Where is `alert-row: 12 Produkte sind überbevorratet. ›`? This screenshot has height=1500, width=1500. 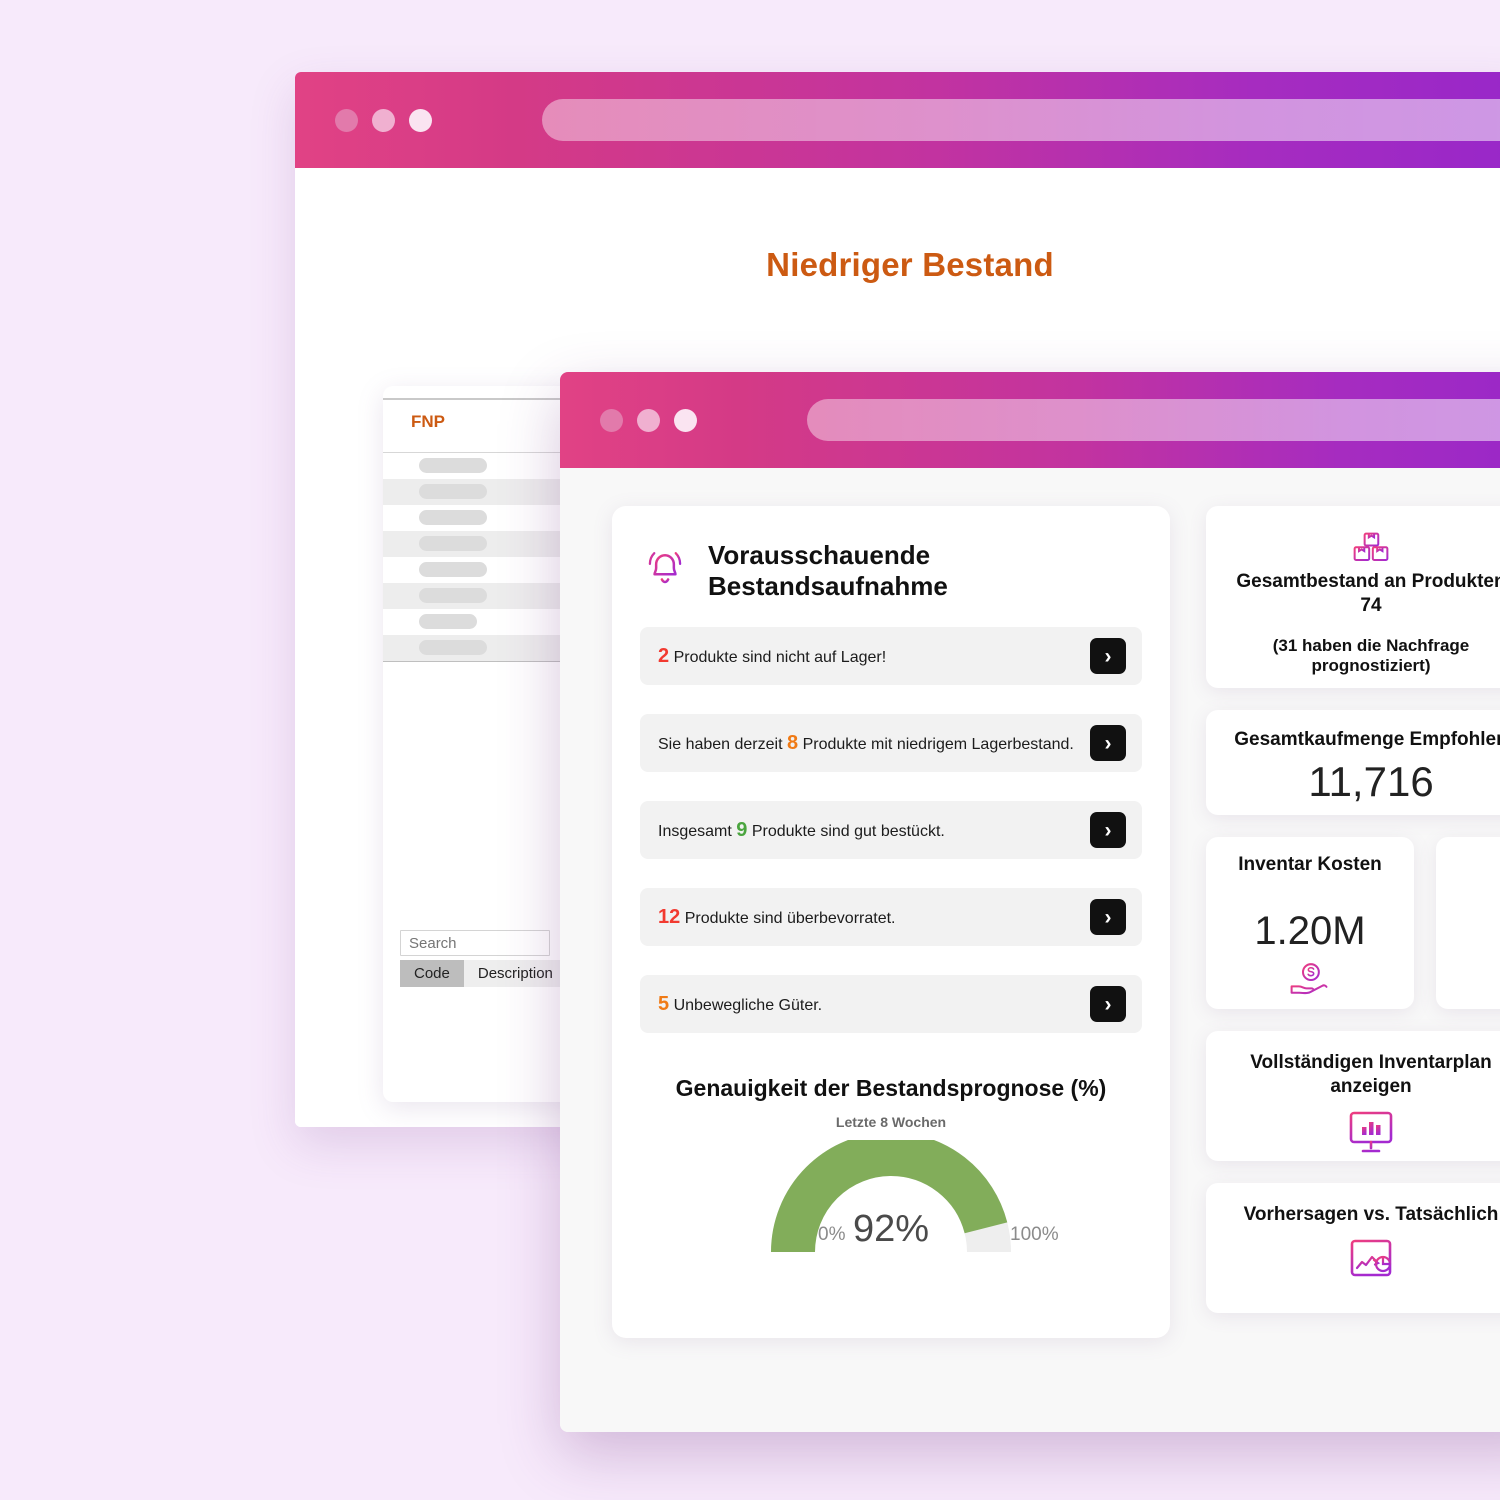
alert-row: 12 Produkte sind überbevorratet. › is located at coordinates (891, 917).